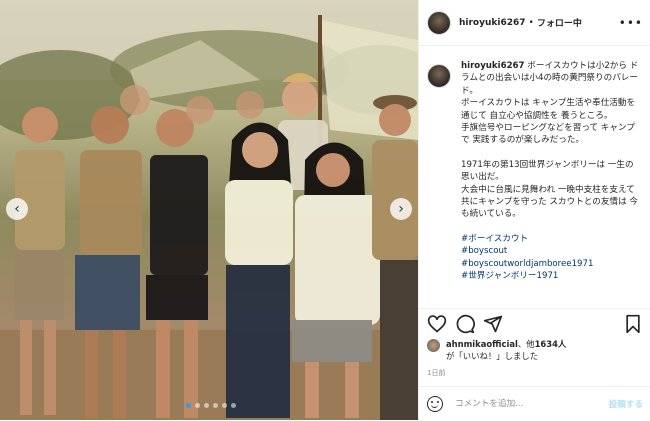  I want to click on liker-username: ahnmikaofficial, so click(482, 344).